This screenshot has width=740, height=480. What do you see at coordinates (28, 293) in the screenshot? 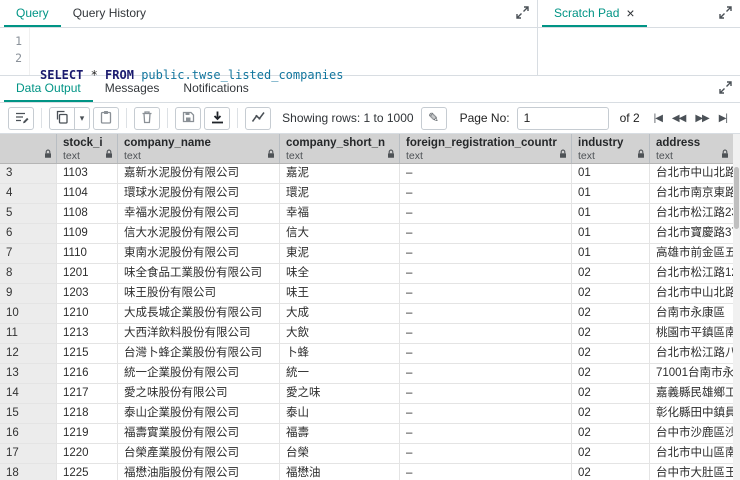
I see `row-number: 9` at bounding box center [28, 293].